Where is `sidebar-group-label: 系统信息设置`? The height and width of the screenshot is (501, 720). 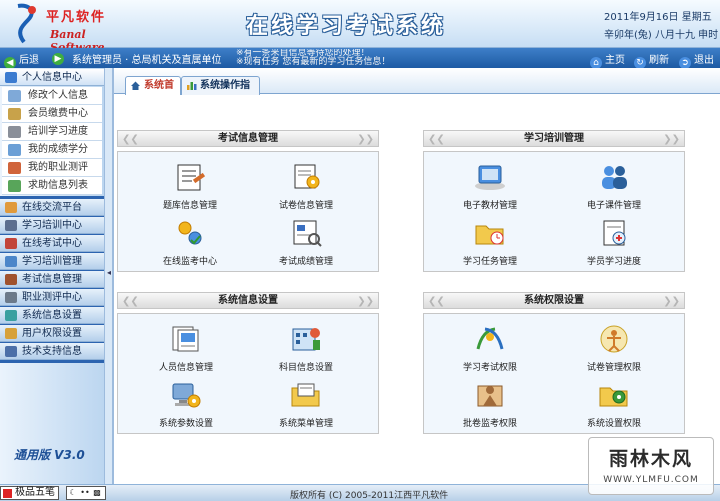 sidebar-group-label: 系统信息设置 is located at coordinates (52, 315).